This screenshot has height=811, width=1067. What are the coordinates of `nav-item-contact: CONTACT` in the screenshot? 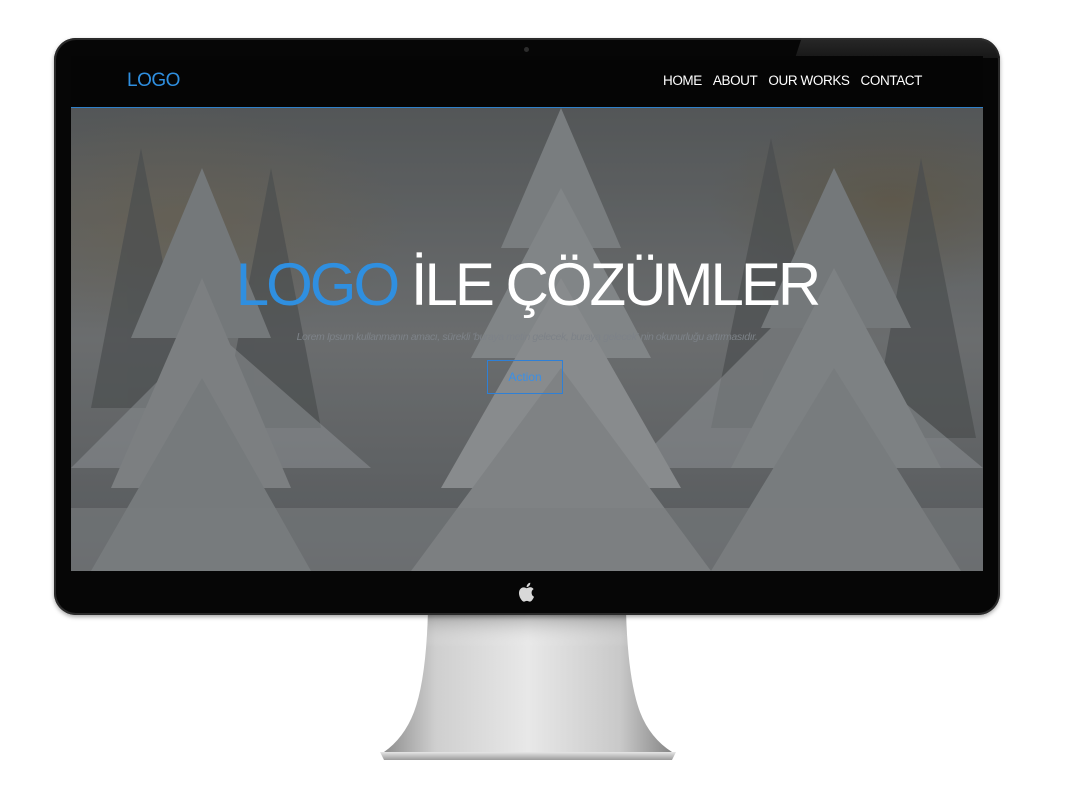 It's located at (892, 80).